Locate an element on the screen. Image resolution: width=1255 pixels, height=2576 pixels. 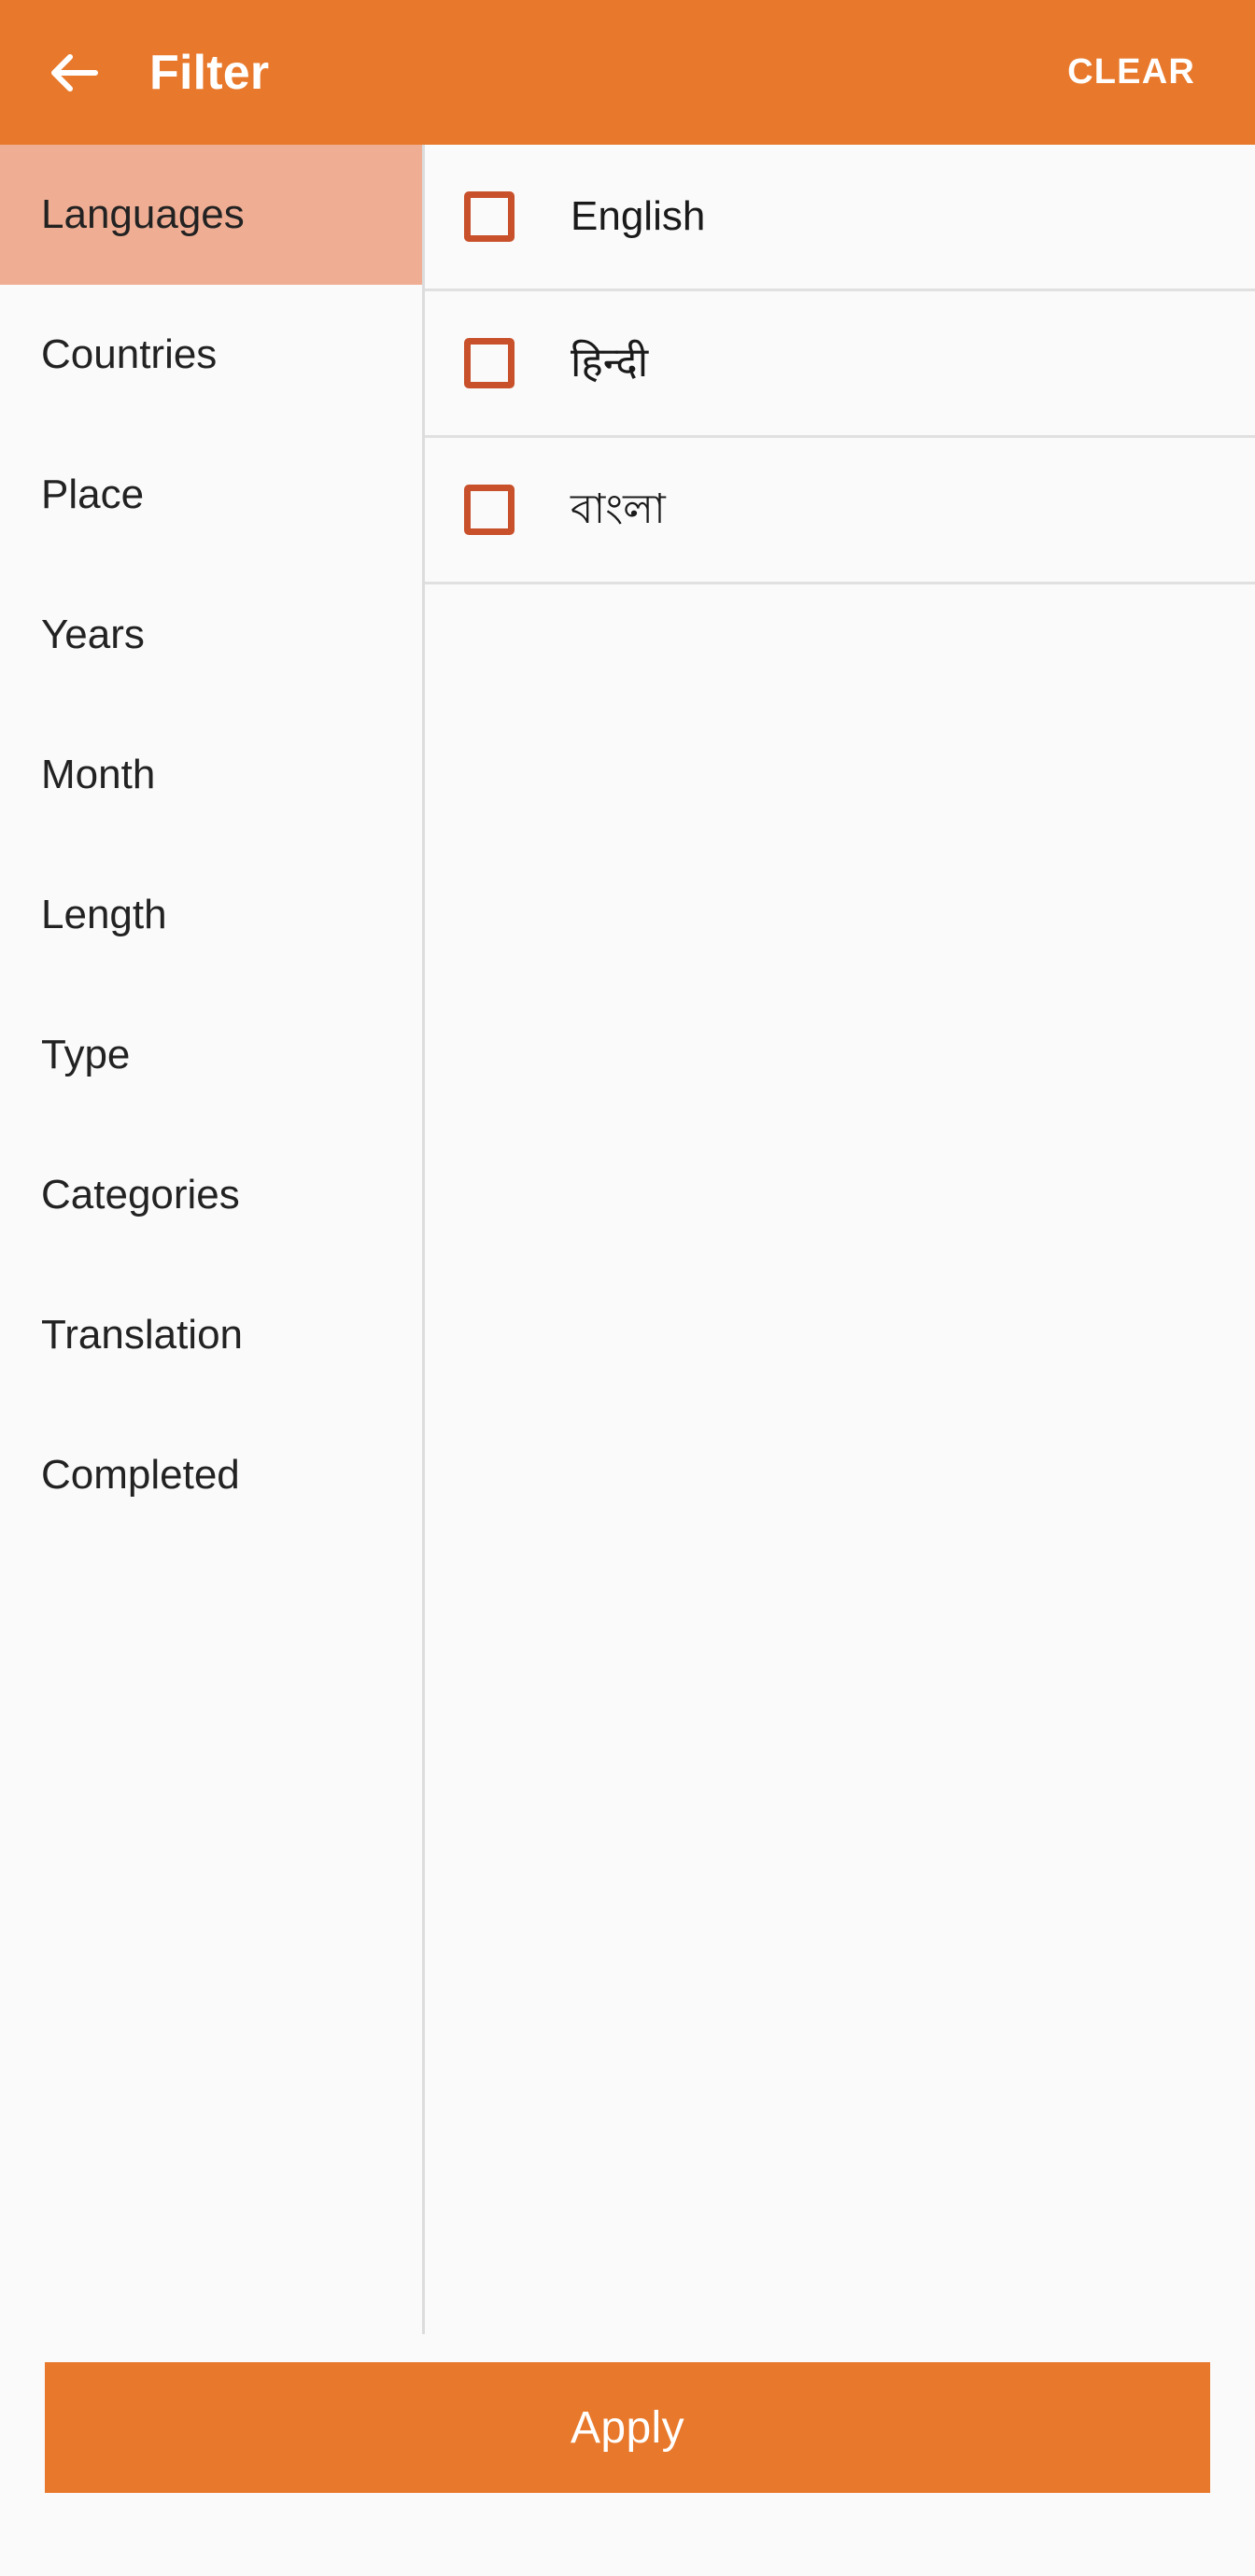
sidebar-item-label: Years is located at coordinates (93, 634).